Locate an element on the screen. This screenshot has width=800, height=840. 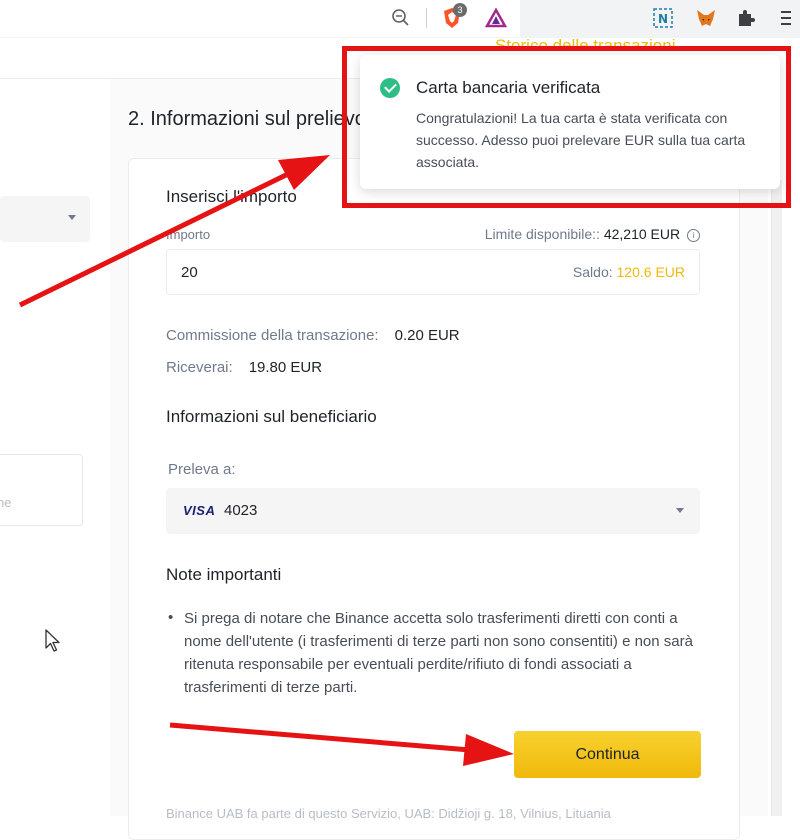
toolbar-divider is located at coordinates (426, 18).